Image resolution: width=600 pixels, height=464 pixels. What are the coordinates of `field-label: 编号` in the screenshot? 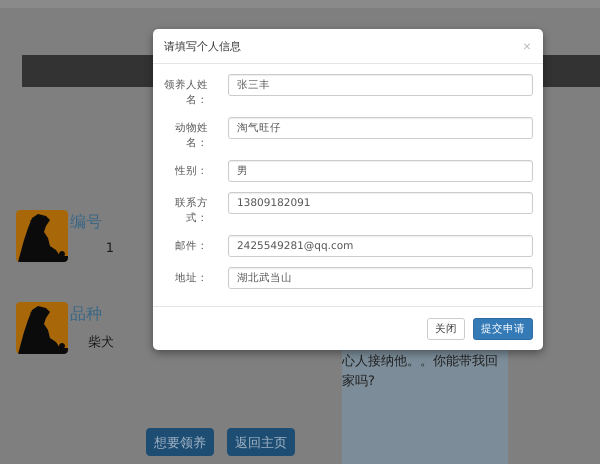 It's located at (86, 222).